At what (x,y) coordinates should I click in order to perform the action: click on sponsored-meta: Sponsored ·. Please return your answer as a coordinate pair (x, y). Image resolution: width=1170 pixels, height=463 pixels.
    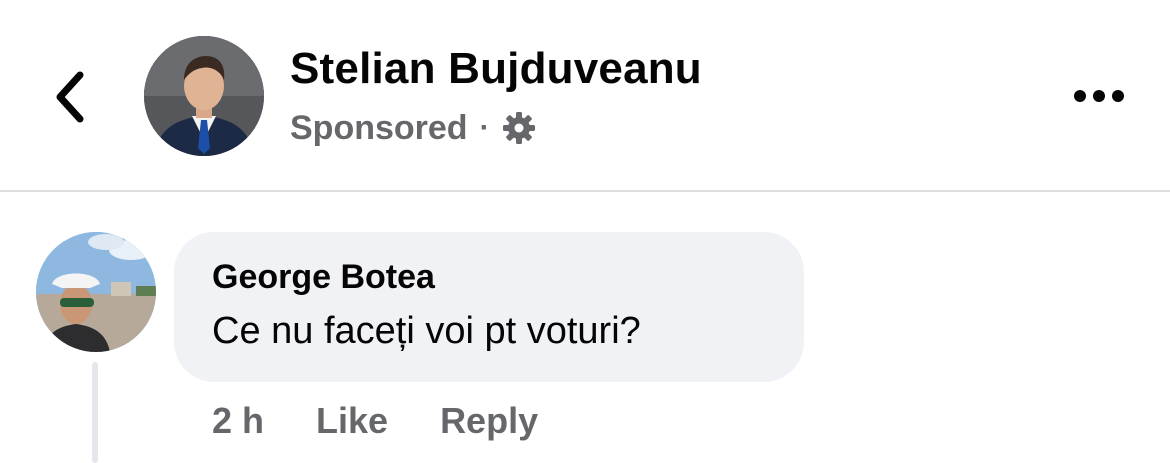
    Looking at the image, I should click on (413, 128).